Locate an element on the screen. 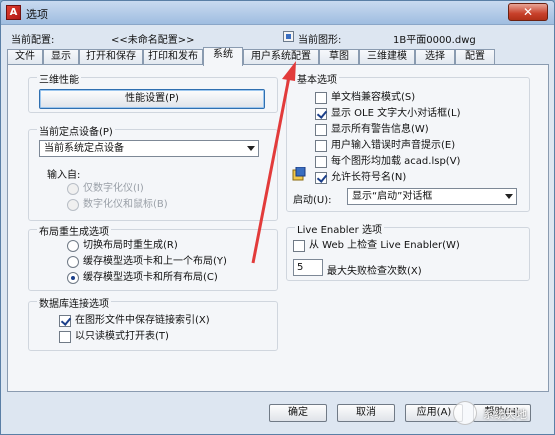  drawing-file-icon is located at coordinates (288, 36).